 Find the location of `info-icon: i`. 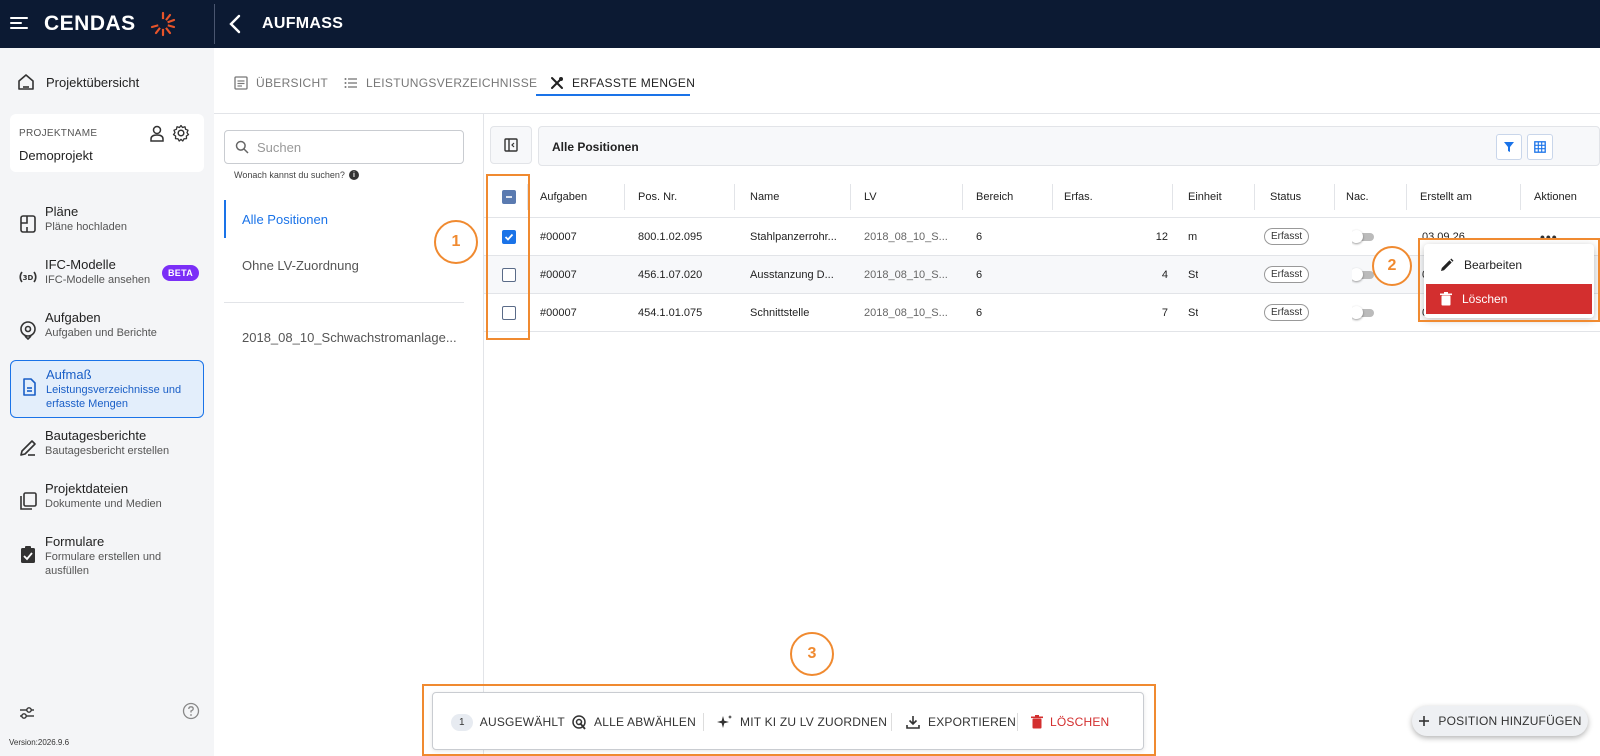

info-icon: i is located at coordinates (353, 175).